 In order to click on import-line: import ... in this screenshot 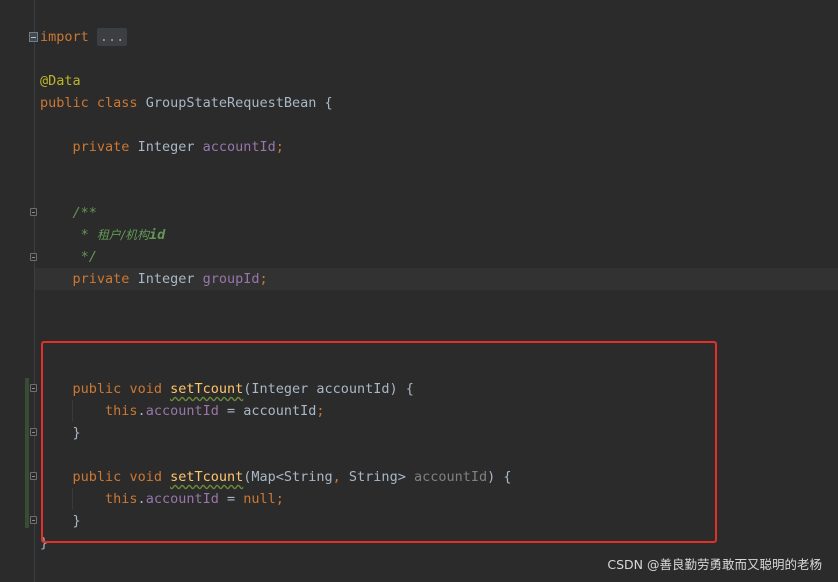, I will do `click(84, 37)`.